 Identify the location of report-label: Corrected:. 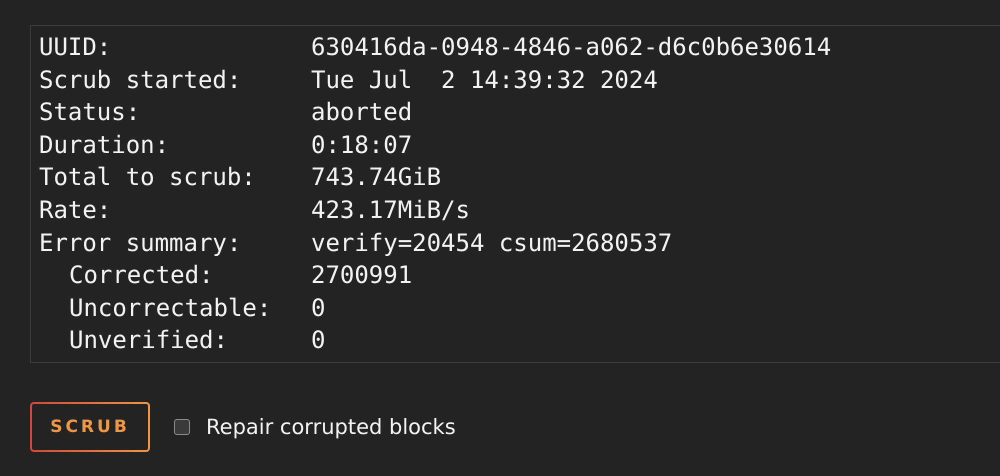
(141, 276).